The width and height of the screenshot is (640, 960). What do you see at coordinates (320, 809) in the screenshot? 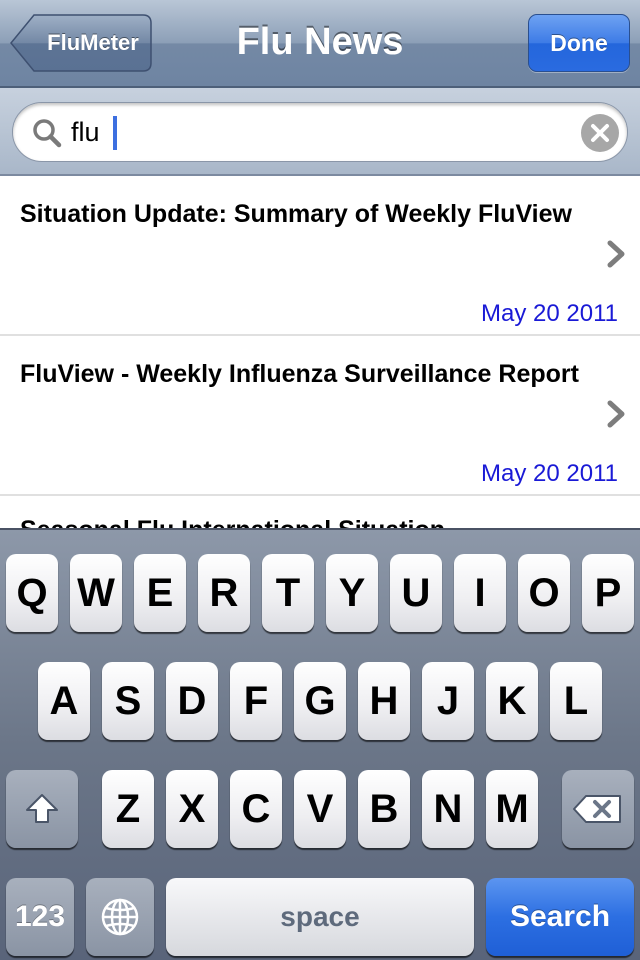
I see `key-v: V` at bounding box center [320, 809].